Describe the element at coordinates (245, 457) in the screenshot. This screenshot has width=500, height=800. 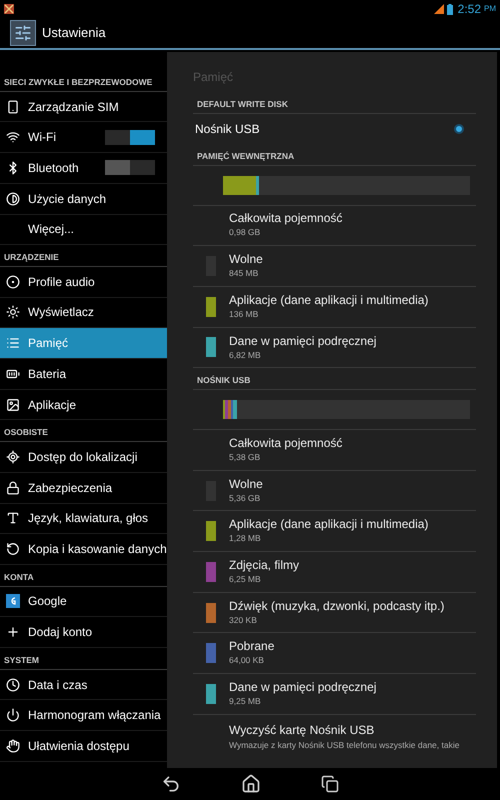
I see `storage-value: 5,38 GB` at that location.